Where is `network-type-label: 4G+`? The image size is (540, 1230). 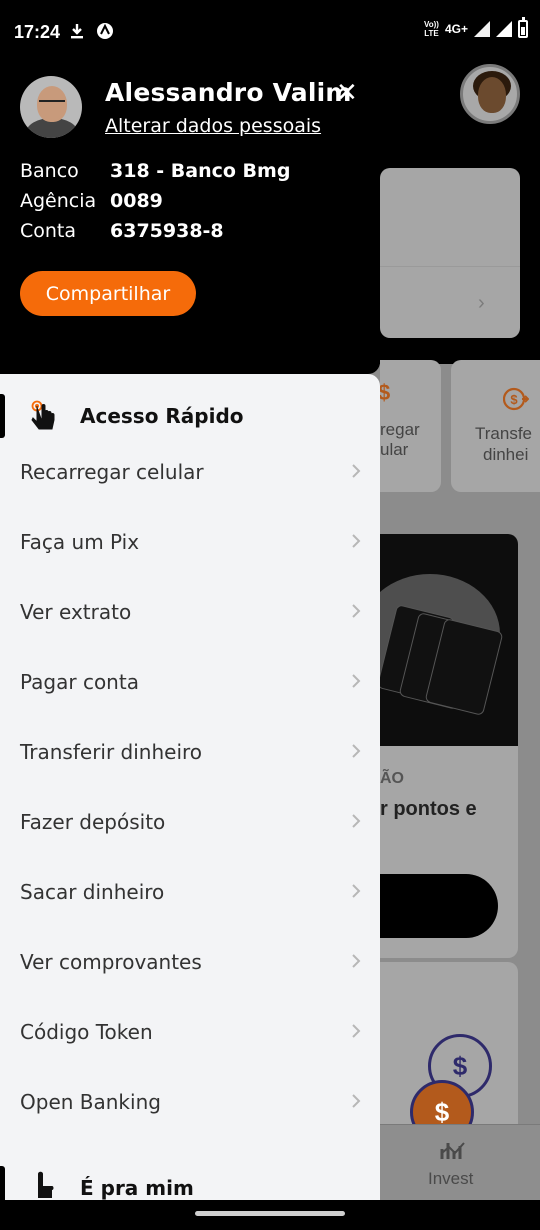
network-type-label: 4G+ is located at coordinates (456, 29).